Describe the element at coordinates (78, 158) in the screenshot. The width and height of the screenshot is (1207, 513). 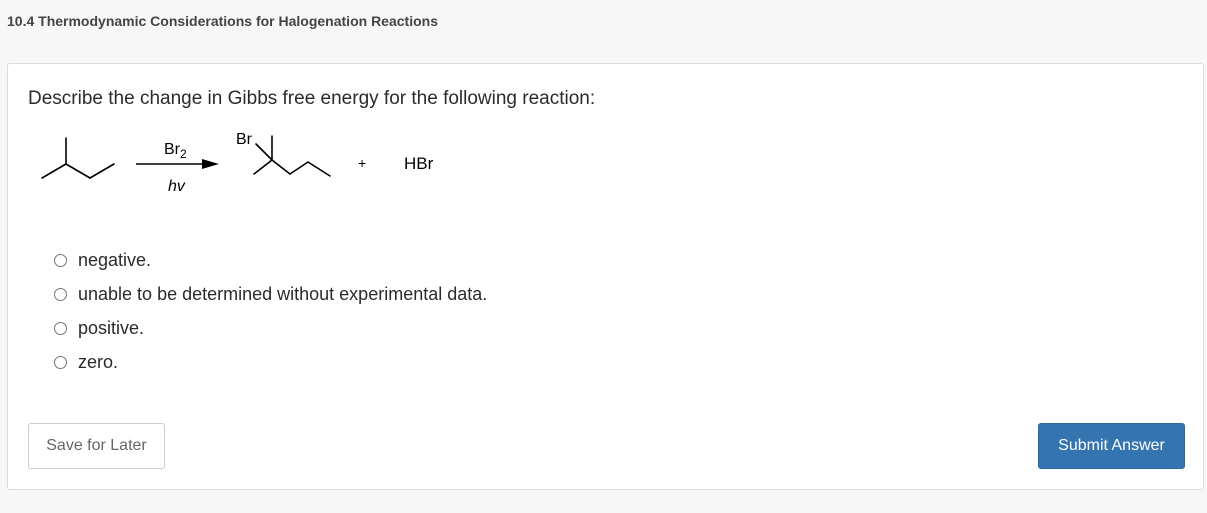
I see `reactant-structure` at that location.